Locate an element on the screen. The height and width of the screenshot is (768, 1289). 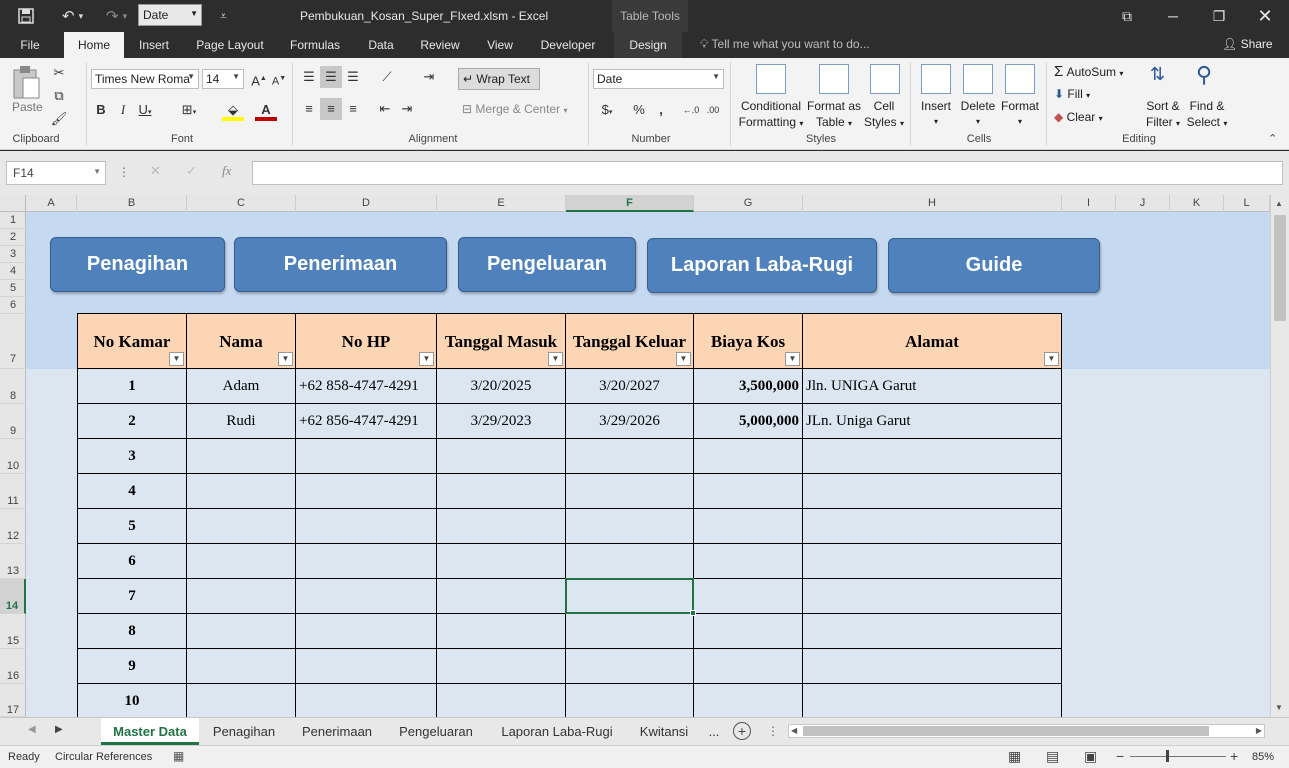
scroll-thumb is located at coordinates (1280, 268).